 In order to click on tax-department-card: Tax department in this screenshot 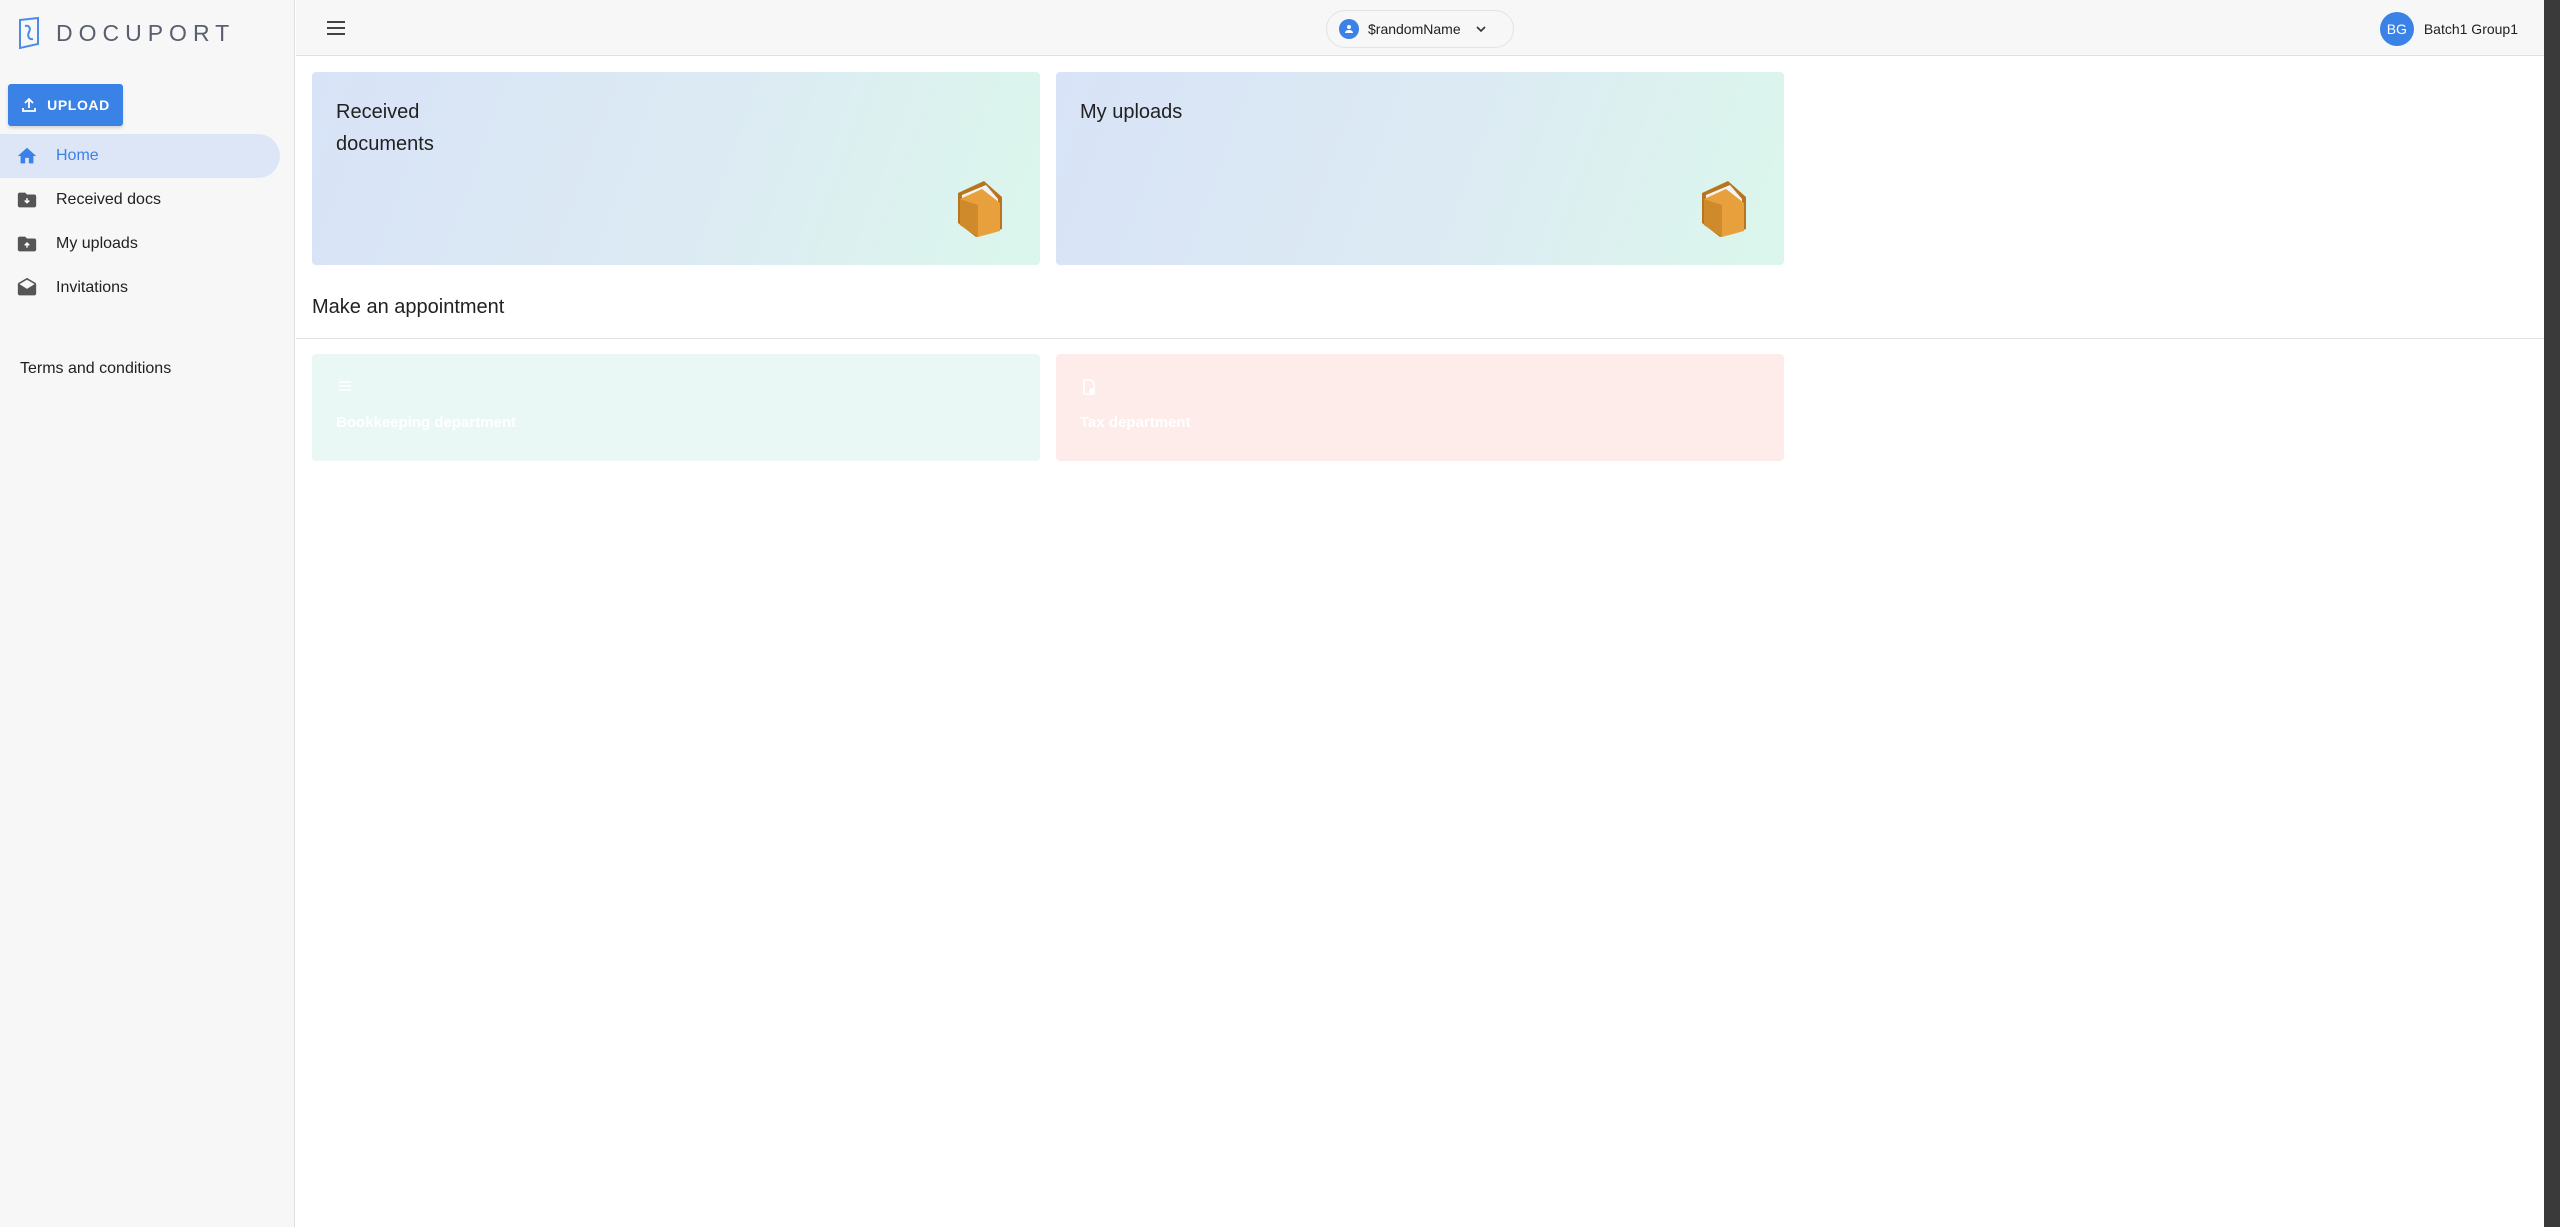, I will do `click(1420, 407)`.